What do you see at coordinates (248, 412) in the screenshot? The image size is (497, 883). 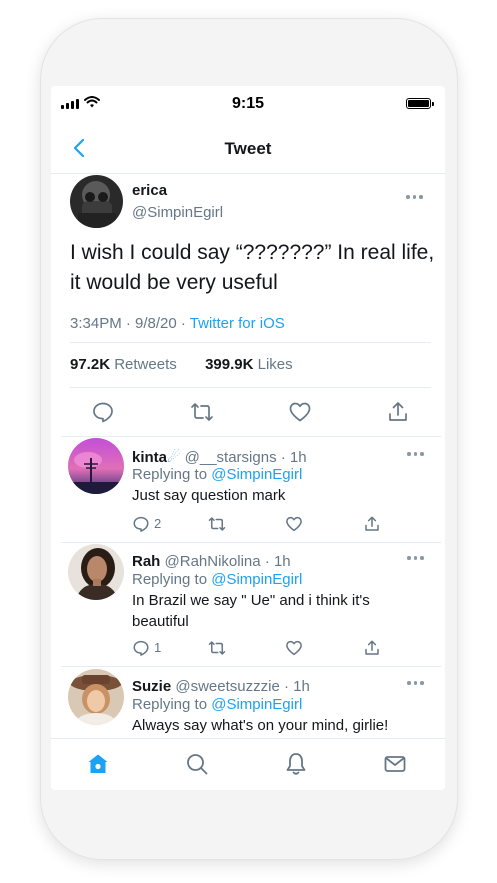 I see `tweet-actions` at bounding box center [248, 412].